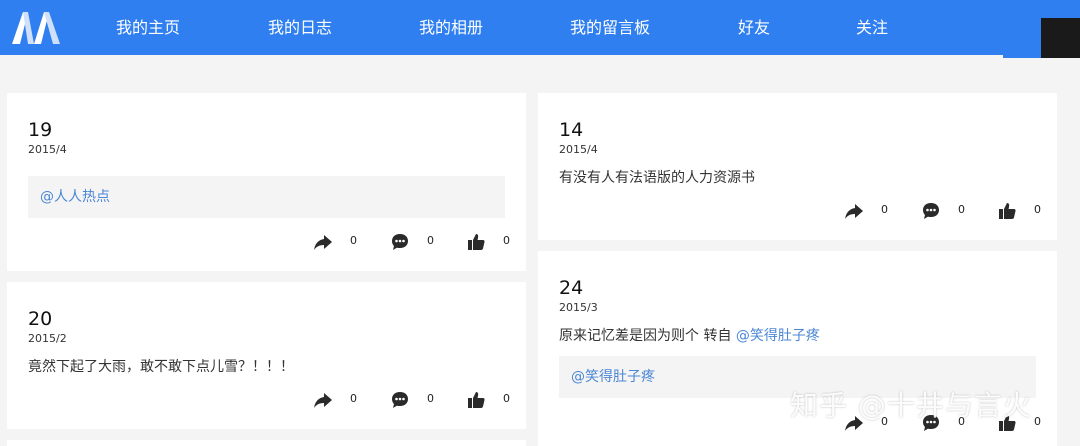 The height and width of the screenshot is (446, 1080). Describe the element at coordinates (266, 197) in the screenshot. I see `quoted-mention: @人人热点` at that location.